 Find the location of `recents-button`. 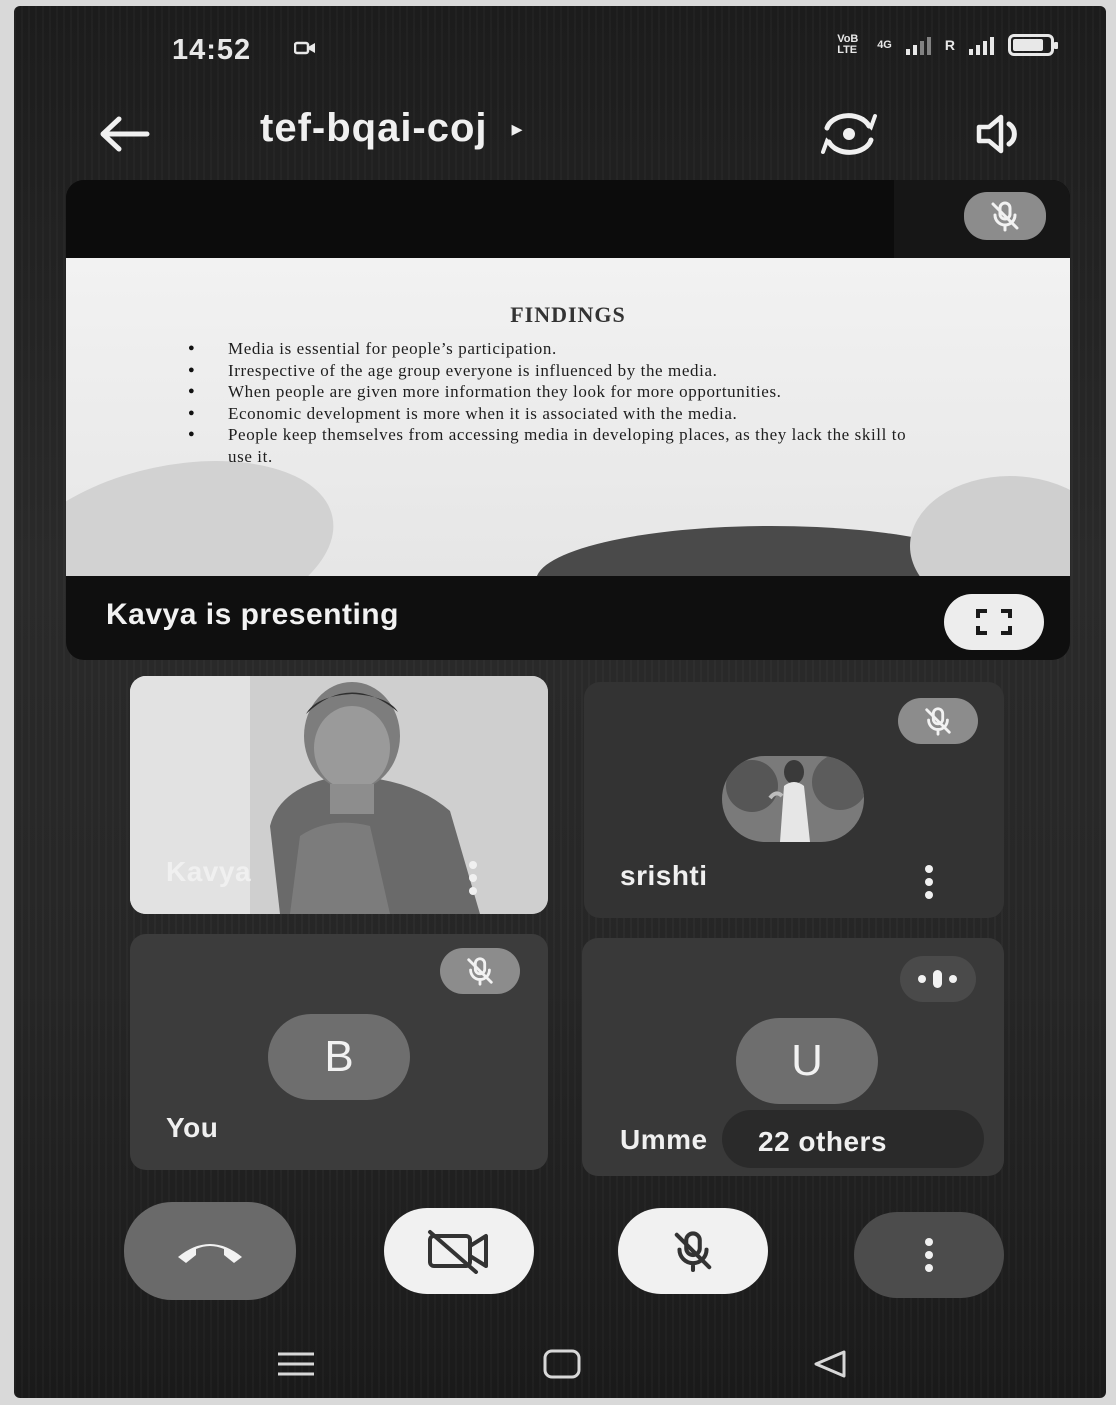

recents-button is located at coordinates (296, 1364).